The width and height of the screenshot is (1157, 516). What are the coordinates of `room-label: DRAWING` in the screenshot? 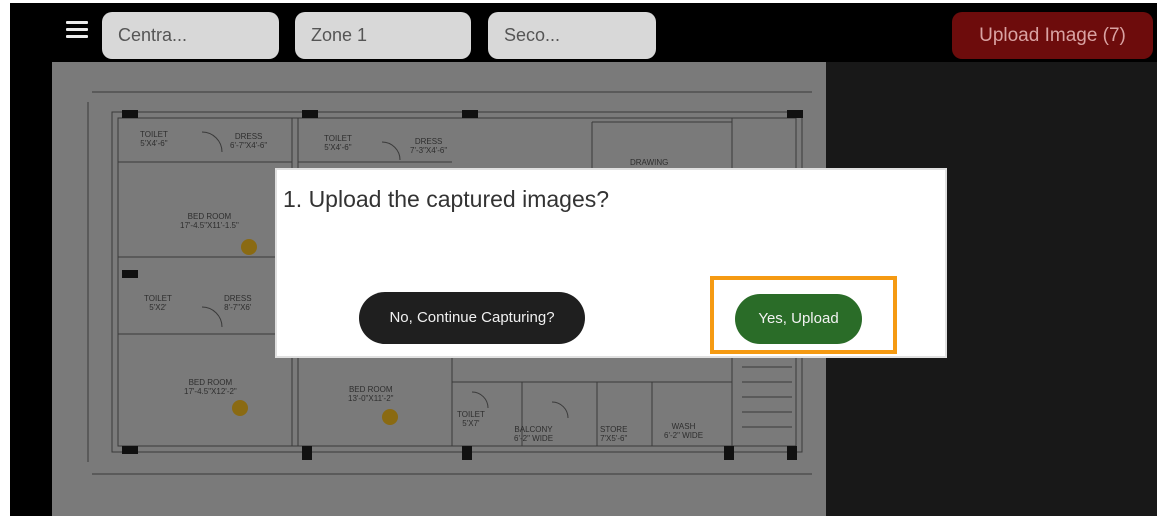 It's located at (649, 162).